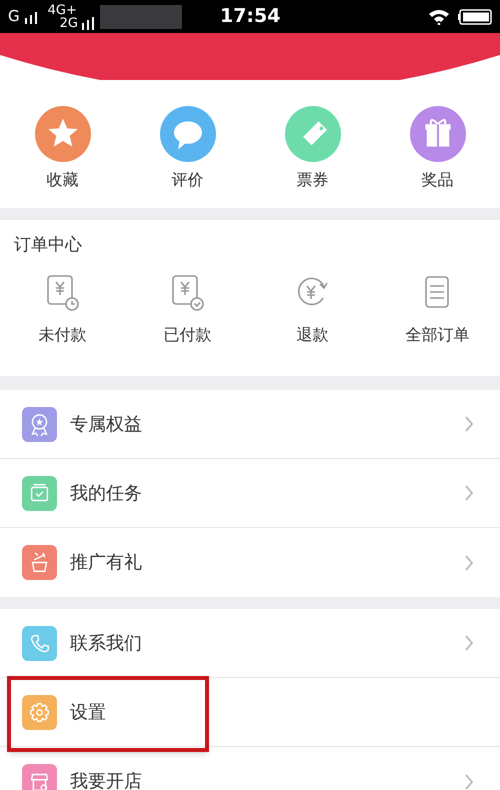 The image size is (500, 790). What do you see at coordinates (438, 309) in the screenshot?
I see `order-status-button: 全部订单` at bounding box center [438, 309].